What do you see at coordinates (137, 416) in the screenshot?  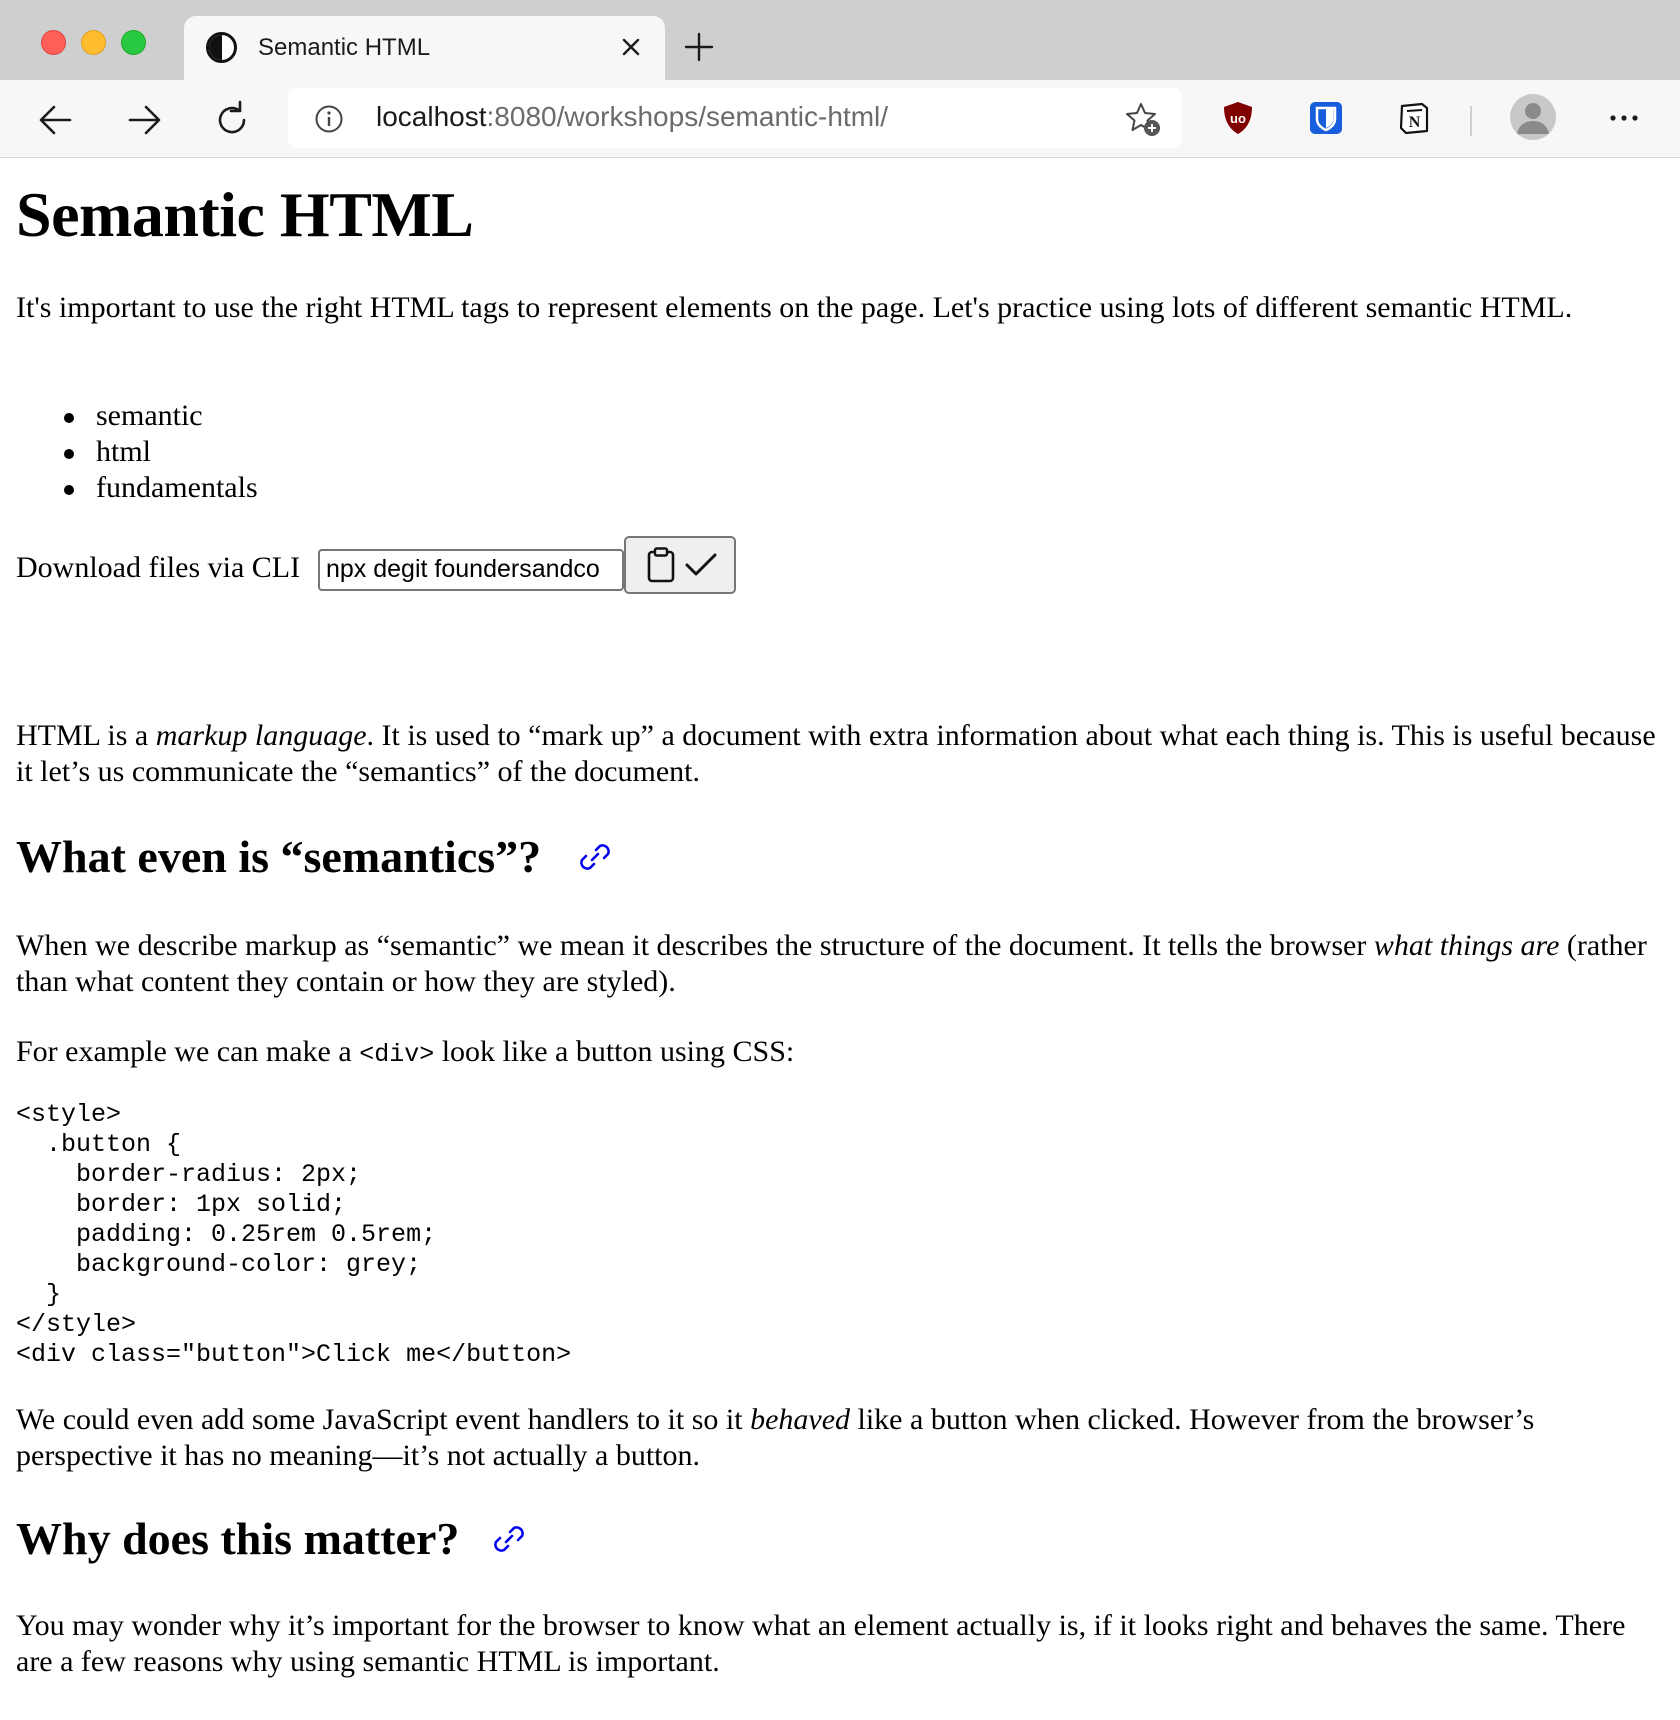 I see `list-item: semantic` at bounding box center [137, 416].